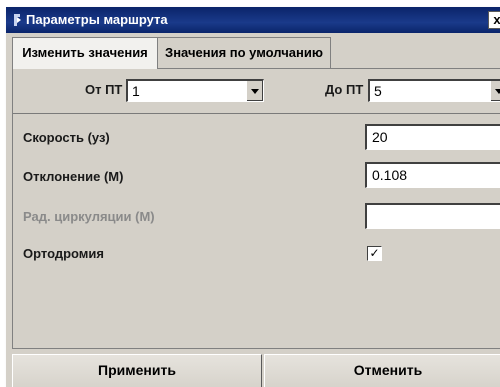 This screenshot has height=387, width=500. What do you see at coordinates (344, 89) in the screenshot?
I see `to-wp-label: До ПТ` at bounding box center [344, 89].